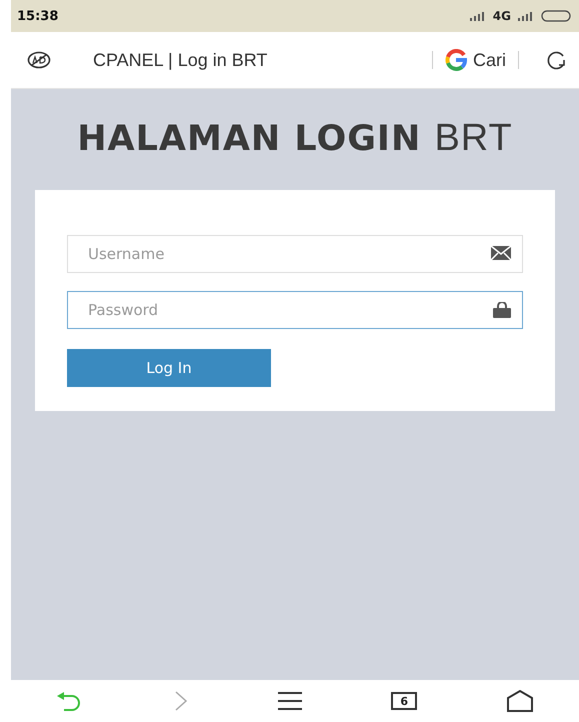 The image size is (579, 722). I want to click on ad-block-icon, so click(39, 60).